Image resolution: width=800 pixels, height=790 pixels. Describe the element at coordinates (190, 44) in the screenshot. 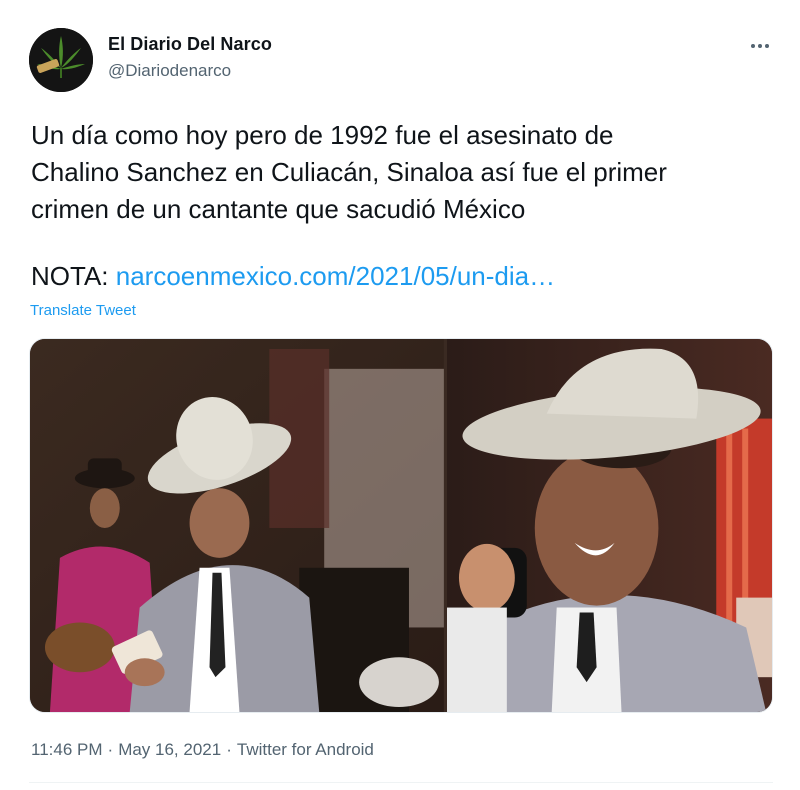

I see `author-name: El Diario Del Narco` at that location.